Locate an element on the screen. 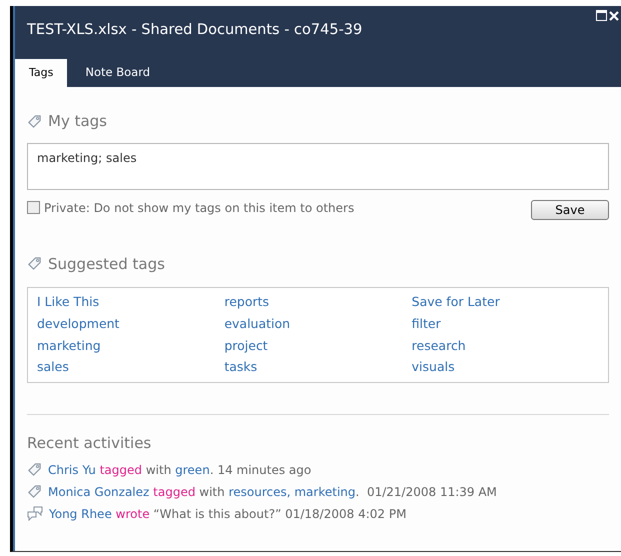 The image size is (621, 556). tag-link: I Like This is located at coordinates (68, 302).